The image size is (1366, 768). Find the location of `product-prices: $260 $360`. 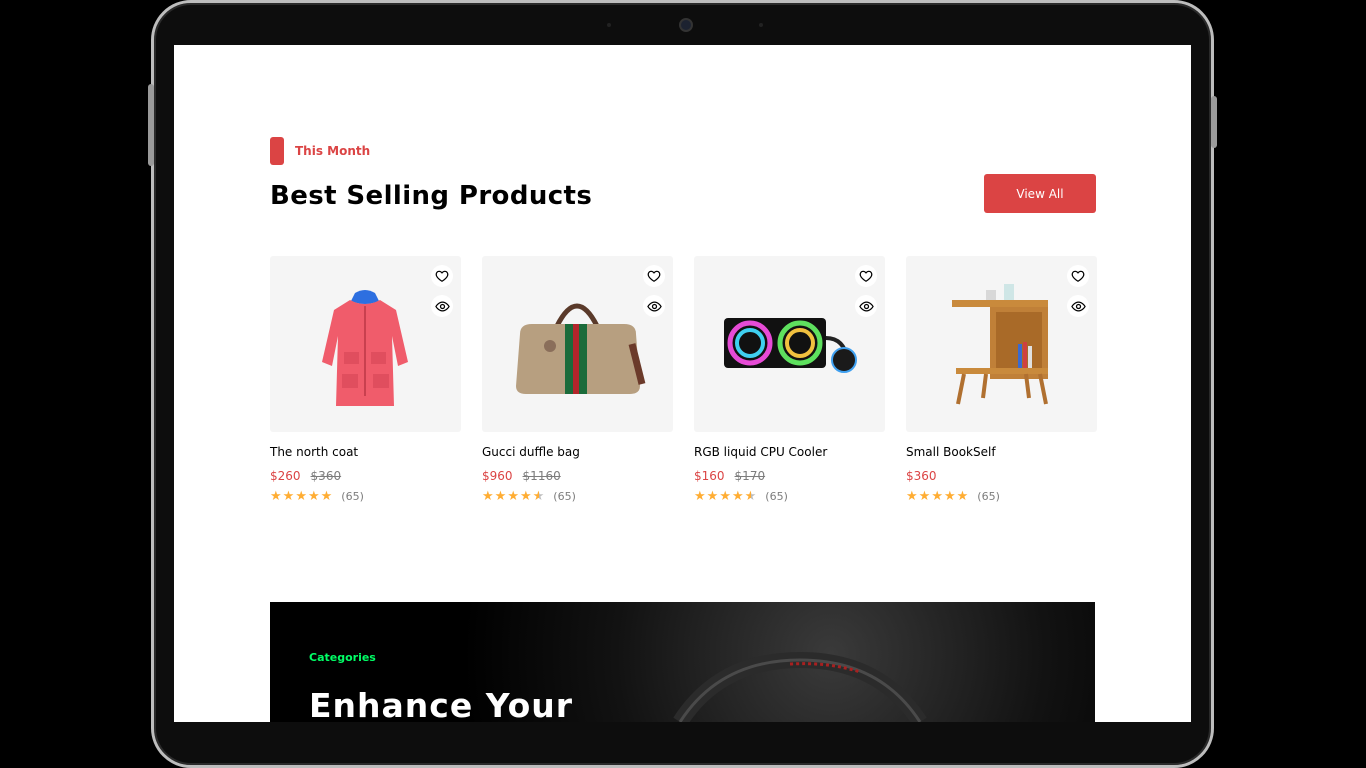

product-prices: $260 $360 is located at coordinates (365, 476).